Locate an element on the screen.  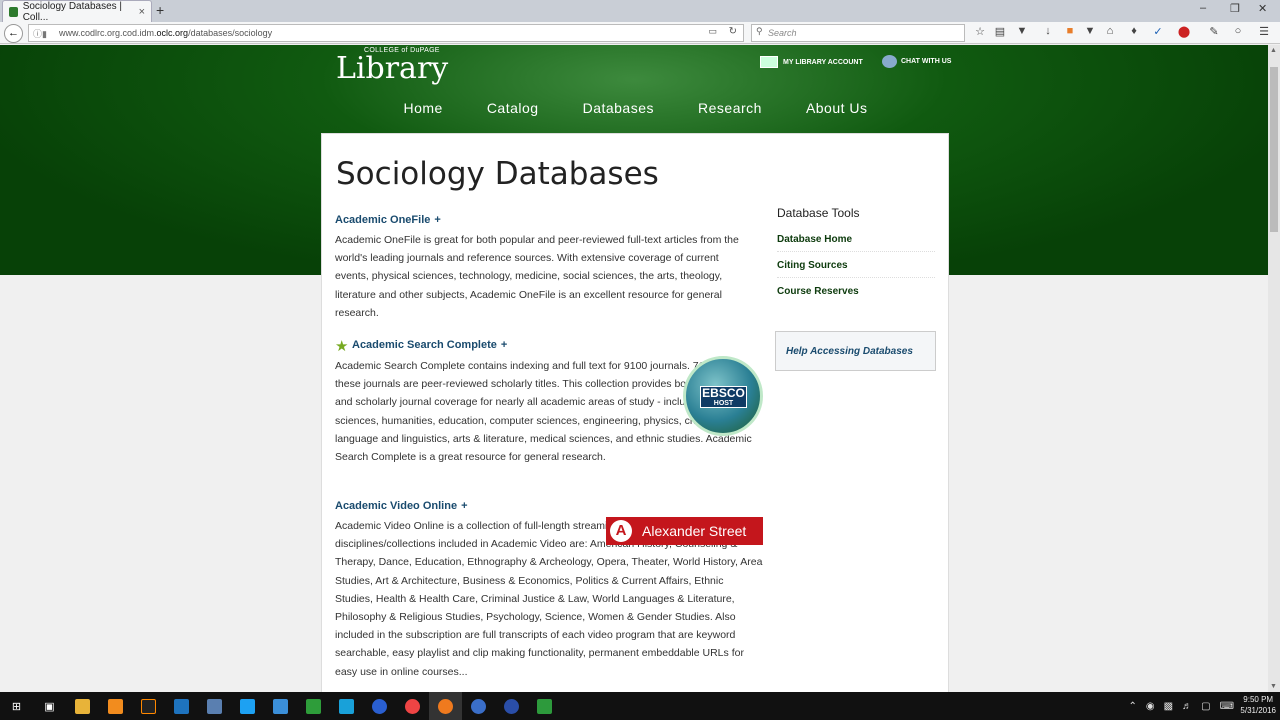
tray-app-icon: ◉ is located at coordinates (1150, 706).